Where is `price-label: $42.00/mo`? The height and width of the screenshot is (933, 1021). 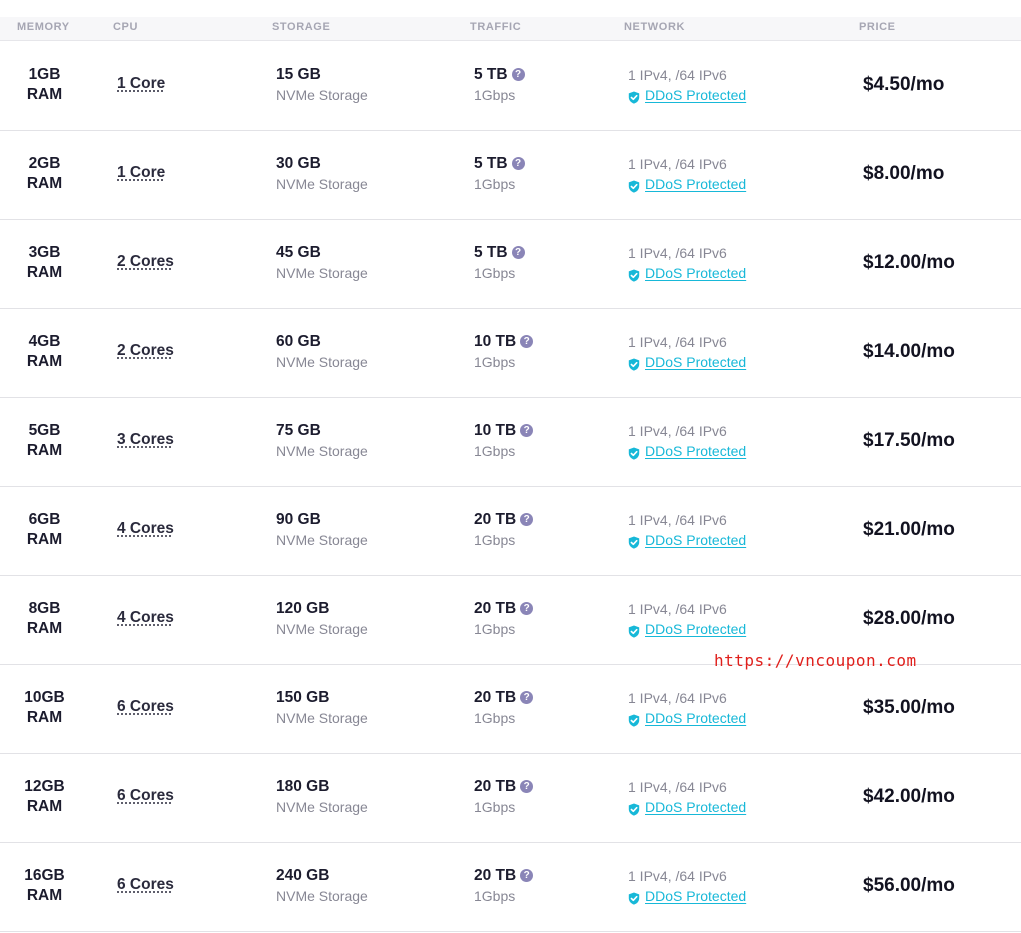 price-label: $42.00/mo is located at coordinates (909, 796).